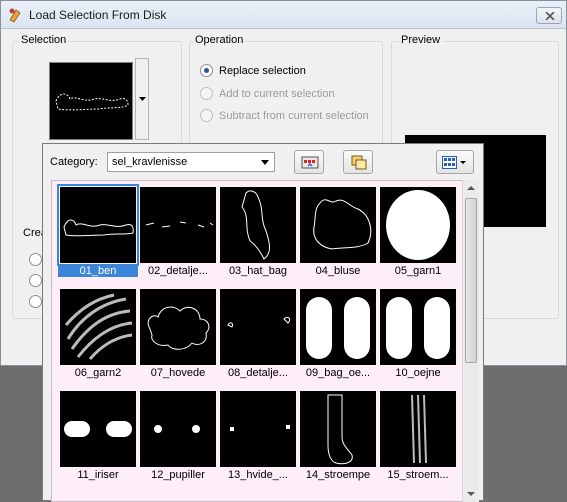 Image resolution: width=567 pixels, height=502 pixels. I want to click on copy-button, so click(358, 162).